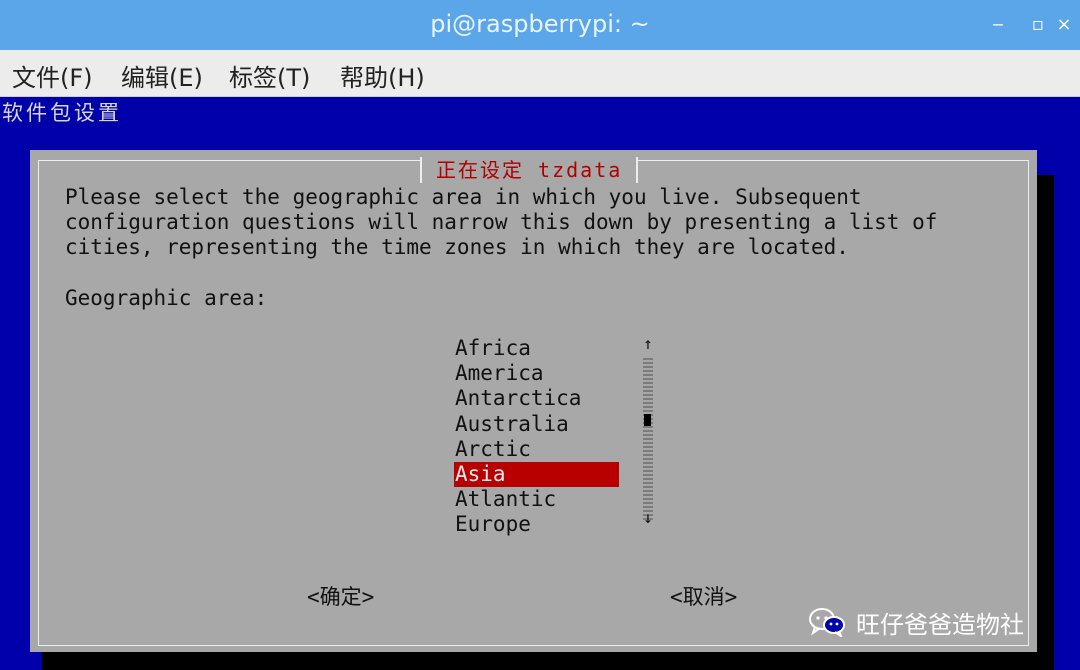 This screenshot has height=670, width=1080. Describe the element at coordinates (382, 75) in the screenshot. I see `menu-help: 帮助(H)` at that location.